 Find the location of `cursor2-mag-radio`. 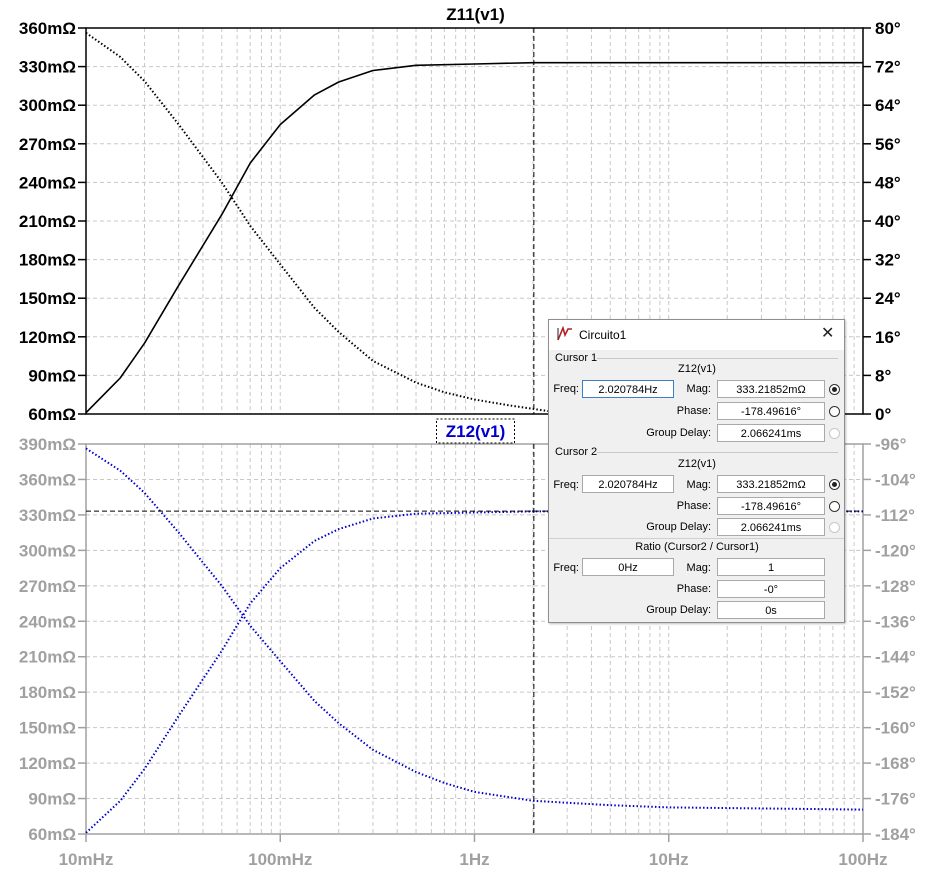

cursor2-mag-radio is located at coordinates (834, 484).